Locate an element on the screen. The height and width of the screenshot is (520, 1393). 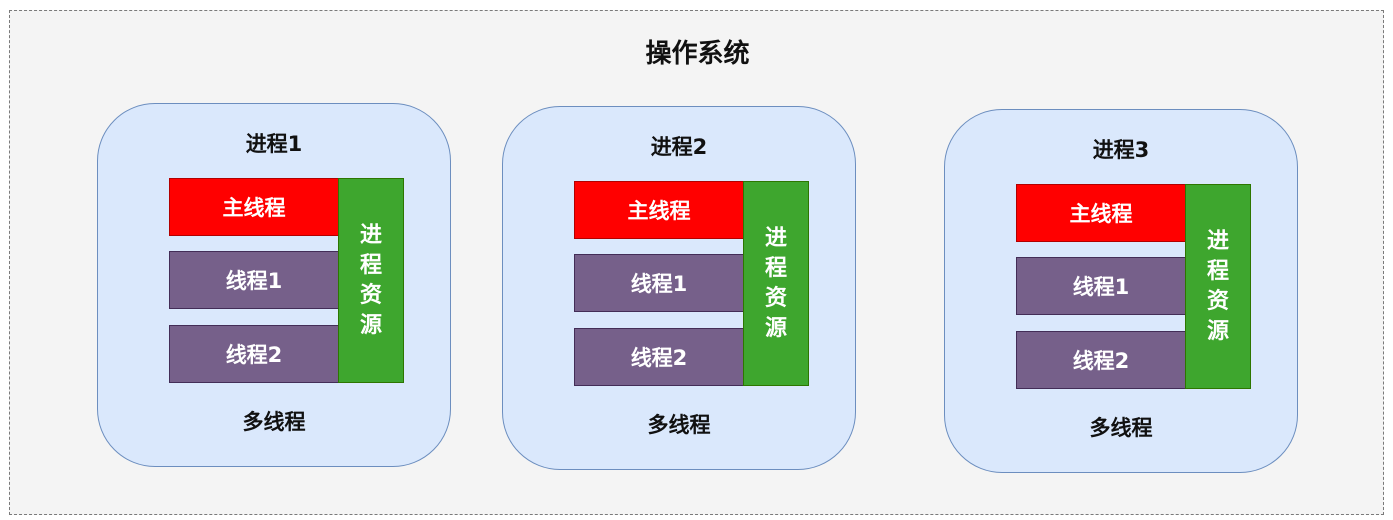
os-title: 操作系统 is located at coordinates (697, 54).